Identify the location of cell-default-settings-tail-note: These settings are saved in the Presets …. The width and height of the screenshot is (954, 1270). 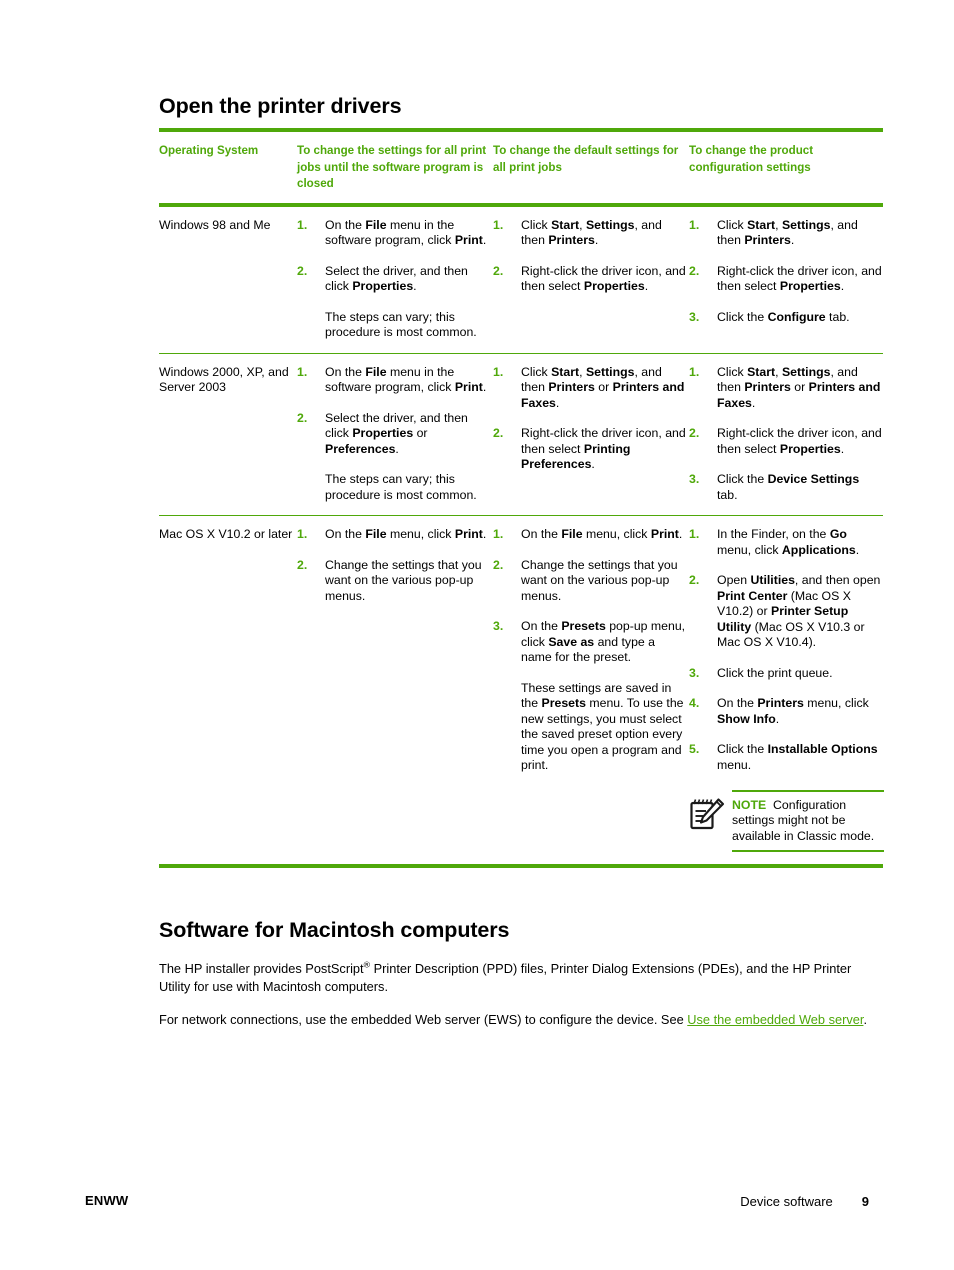
(602, 726).